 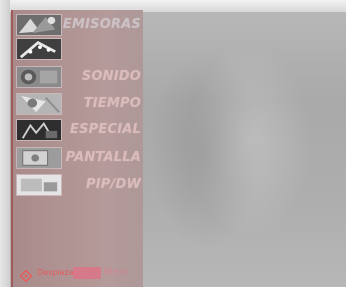 I want to click on navigate-arrows-icon, so click(x=26, y=275).